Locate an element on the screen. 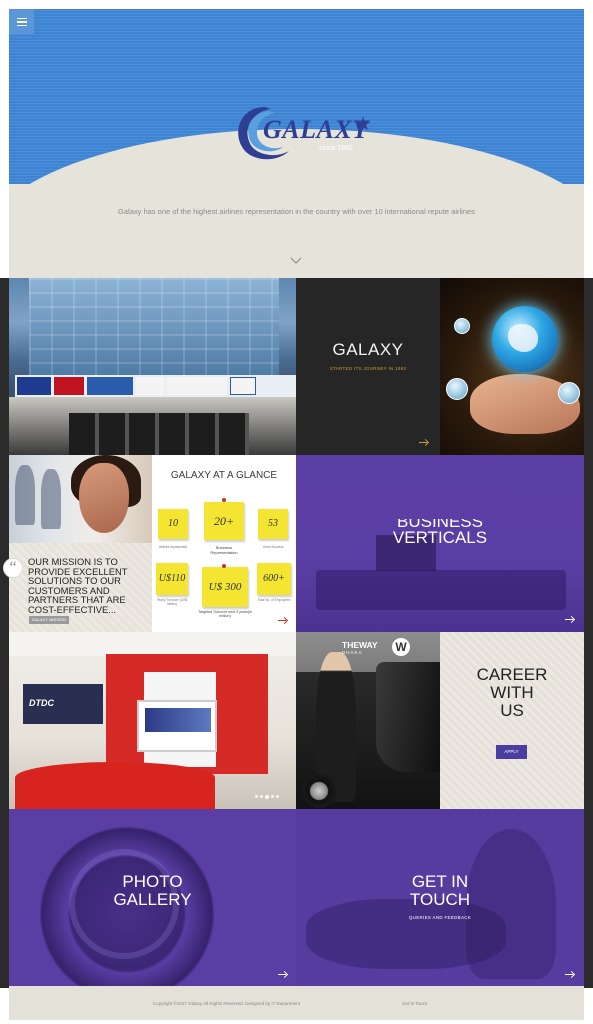  agent-face is located at coordinates (104, 498).